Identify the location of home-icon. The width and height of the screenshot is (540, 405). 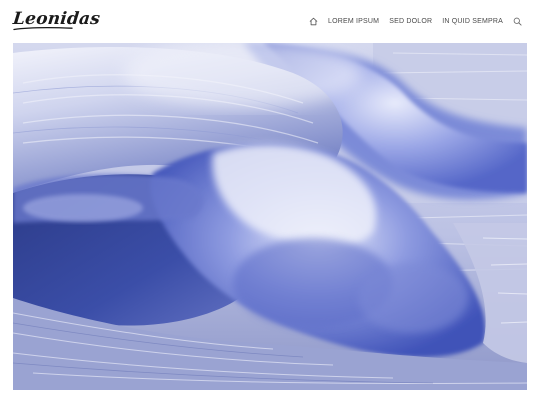
(313, 21).